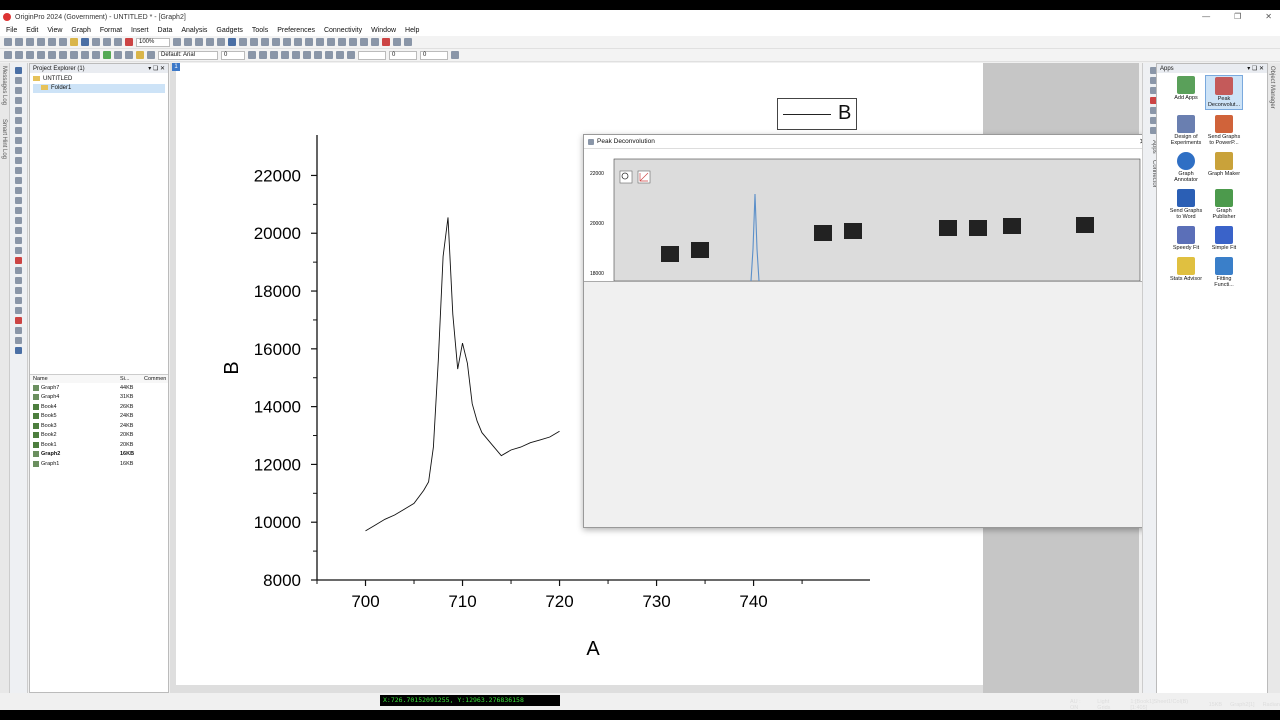  I want to click on vector-icon, so click(18, 350).